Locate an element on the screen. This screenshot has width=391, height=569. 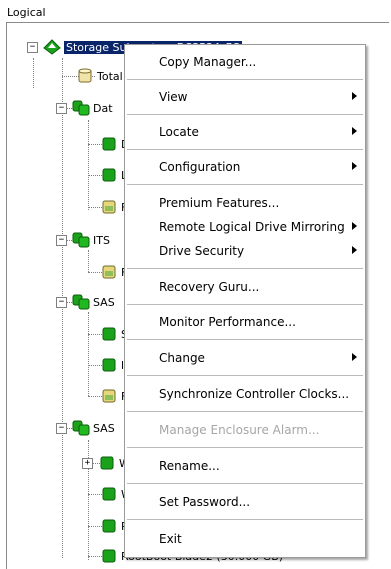
tree-node-group: − Dat is located at coordinates (84, 108).